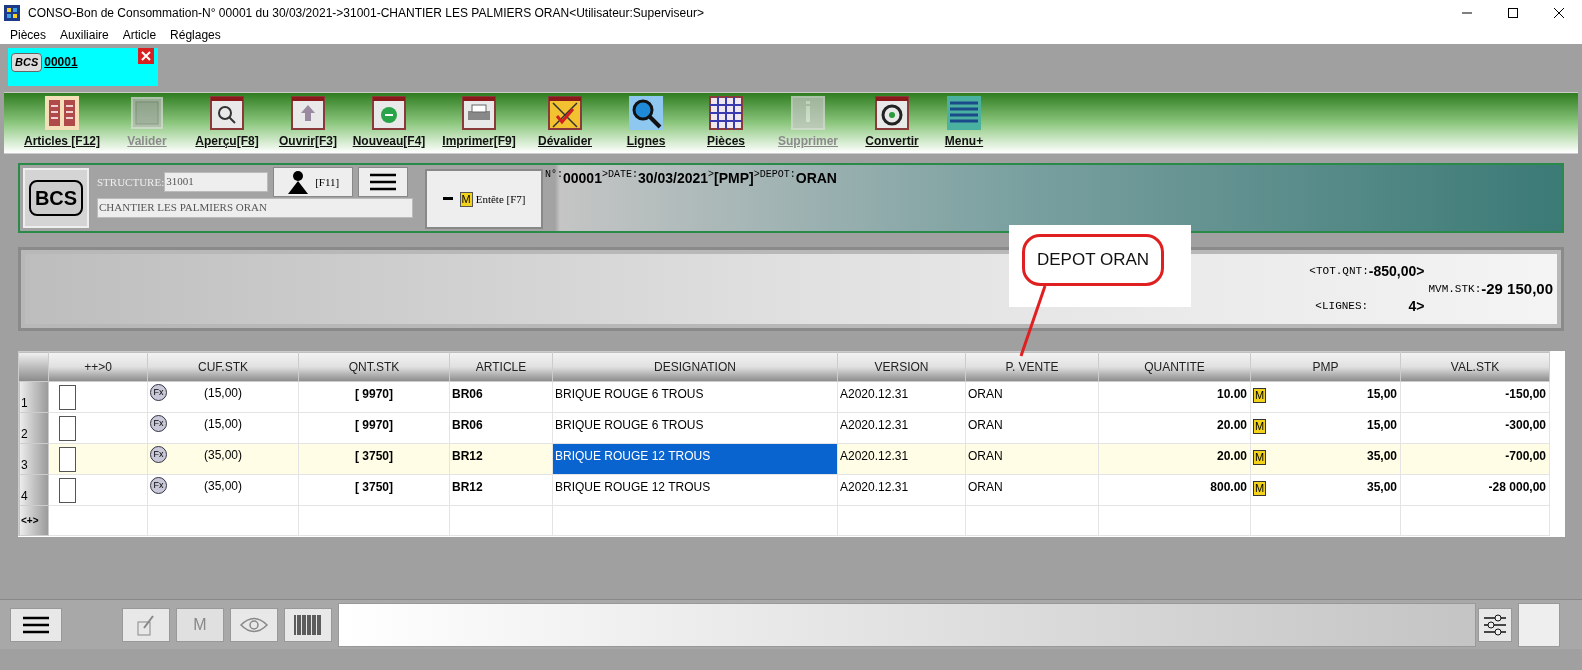 The image size is (1582, 670). What do you see at coordinates (389, 123) in the screenshot?
I see `toolbar-button: Nouveau[F4]` at bounding box center [389, 123].